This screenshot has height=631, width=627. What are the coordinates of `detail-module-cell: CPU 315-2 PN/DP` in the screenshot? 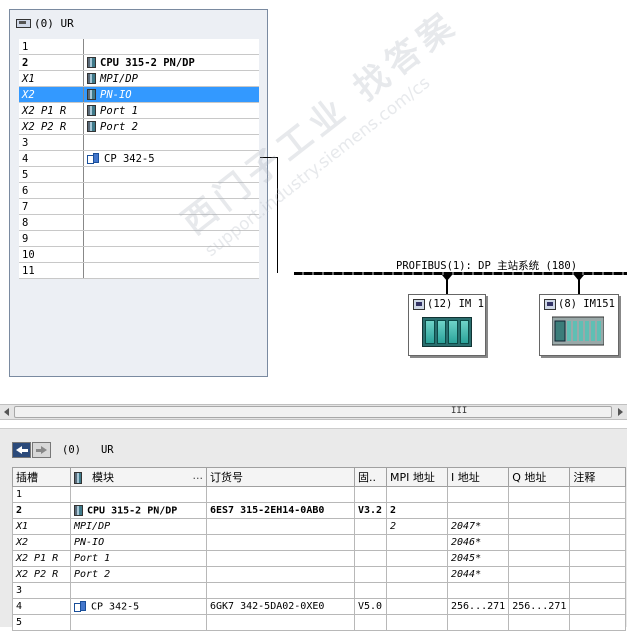 It's located at (138, 510).